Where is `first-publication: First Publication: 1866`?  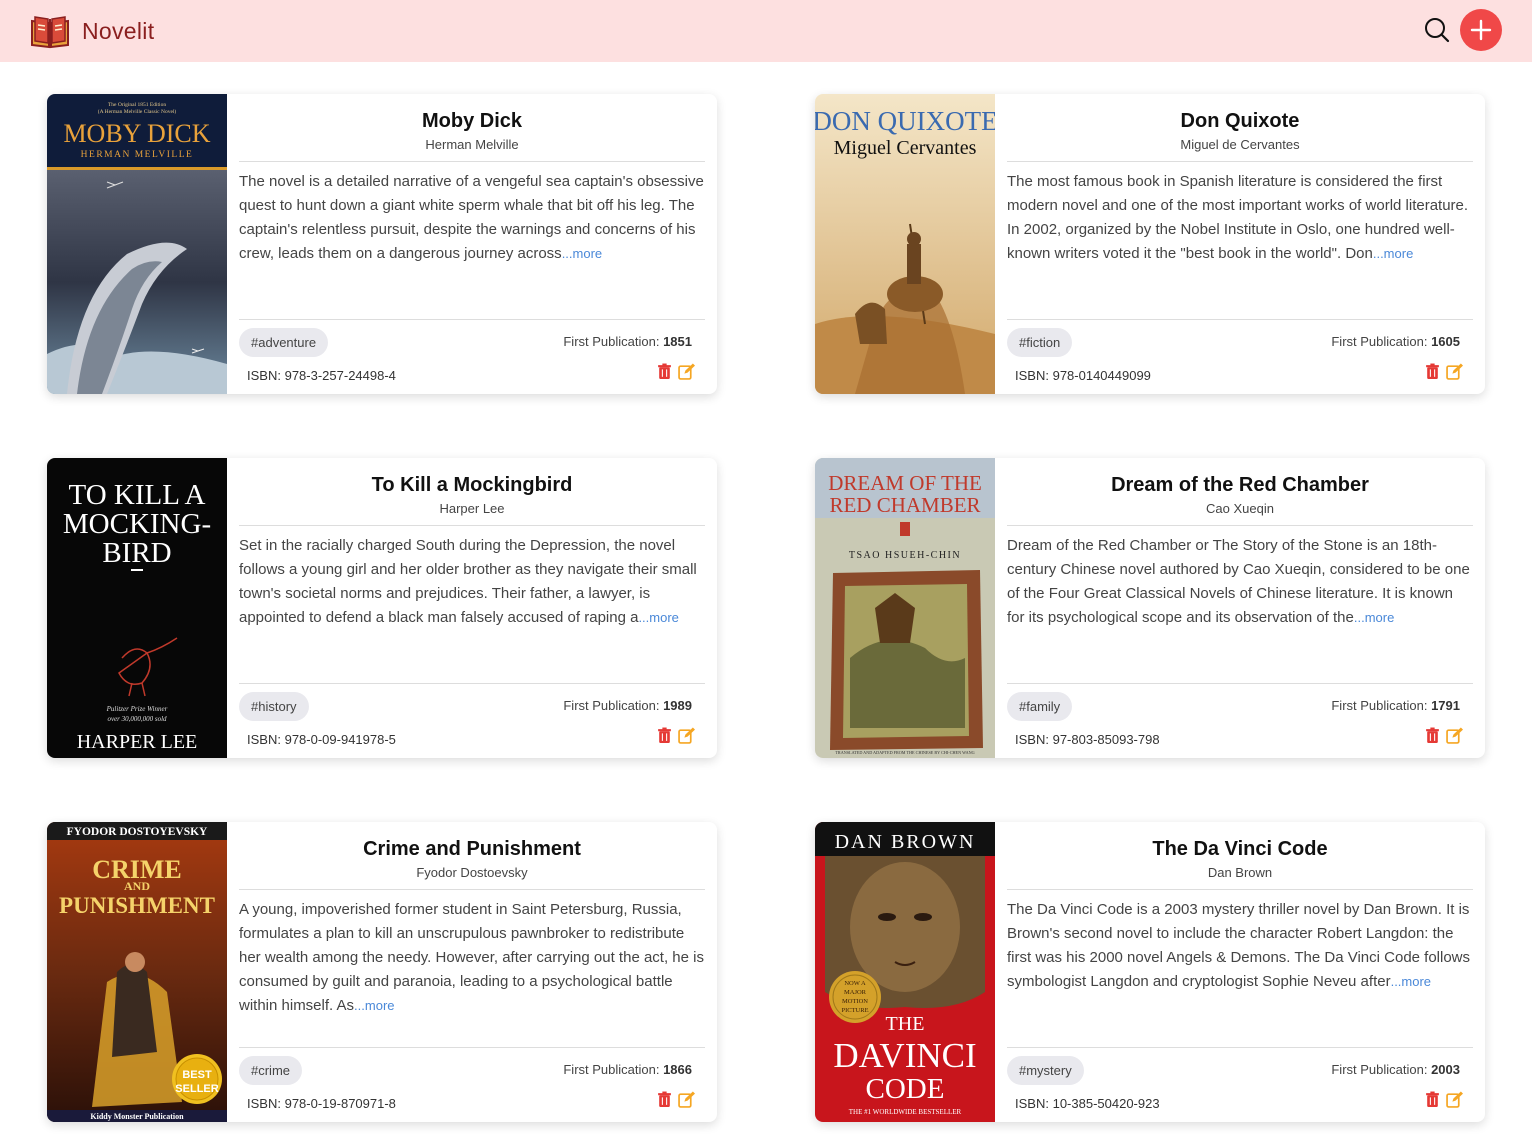
first-publication: First Publication: 1866 is located at coordinates (627, 1069).